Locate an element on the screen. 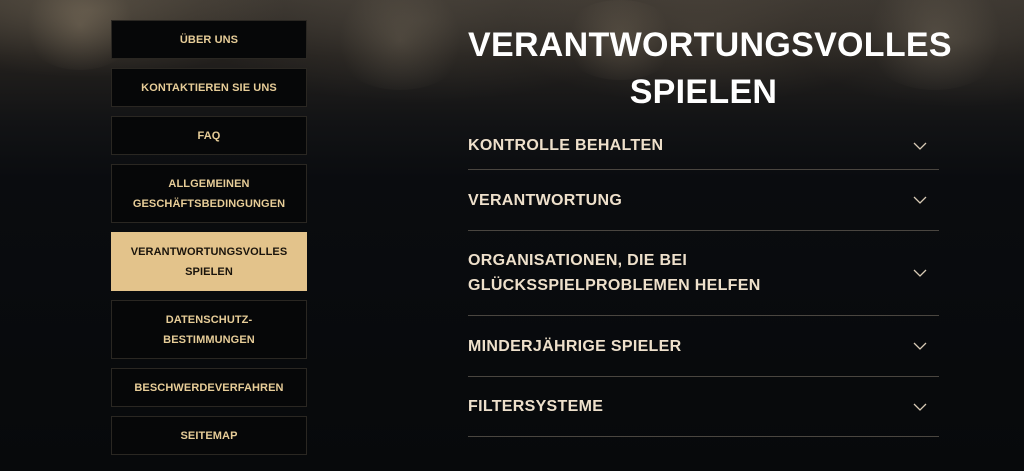 Image resolution: width=1024 pixels, height=471 pixels. sidebar-item-label: BESCHWERDEVERFAHREN is located at coordinates (209, 387).